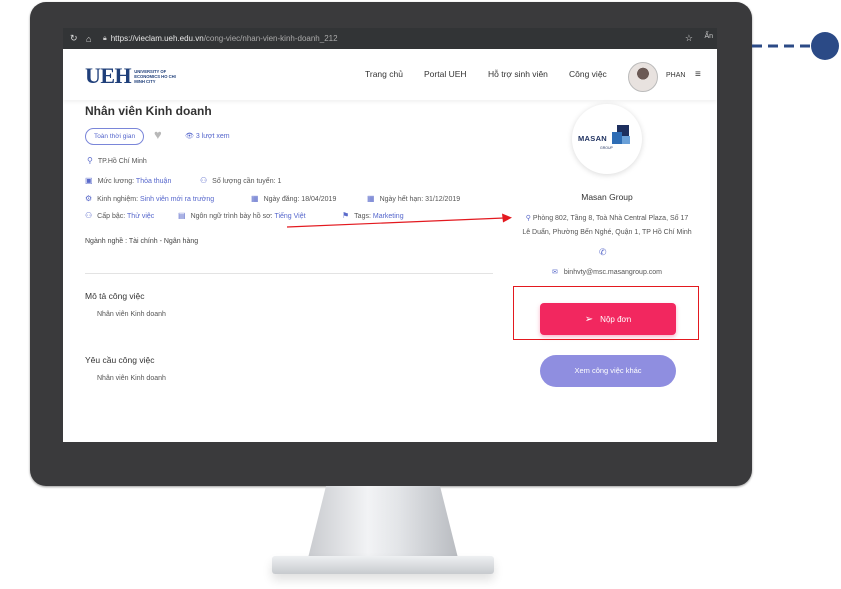 Image resolution: width=841 pixels, height=589 pixels. I want to click on hamburger-menu-icon: ≡, so click(698, 74).